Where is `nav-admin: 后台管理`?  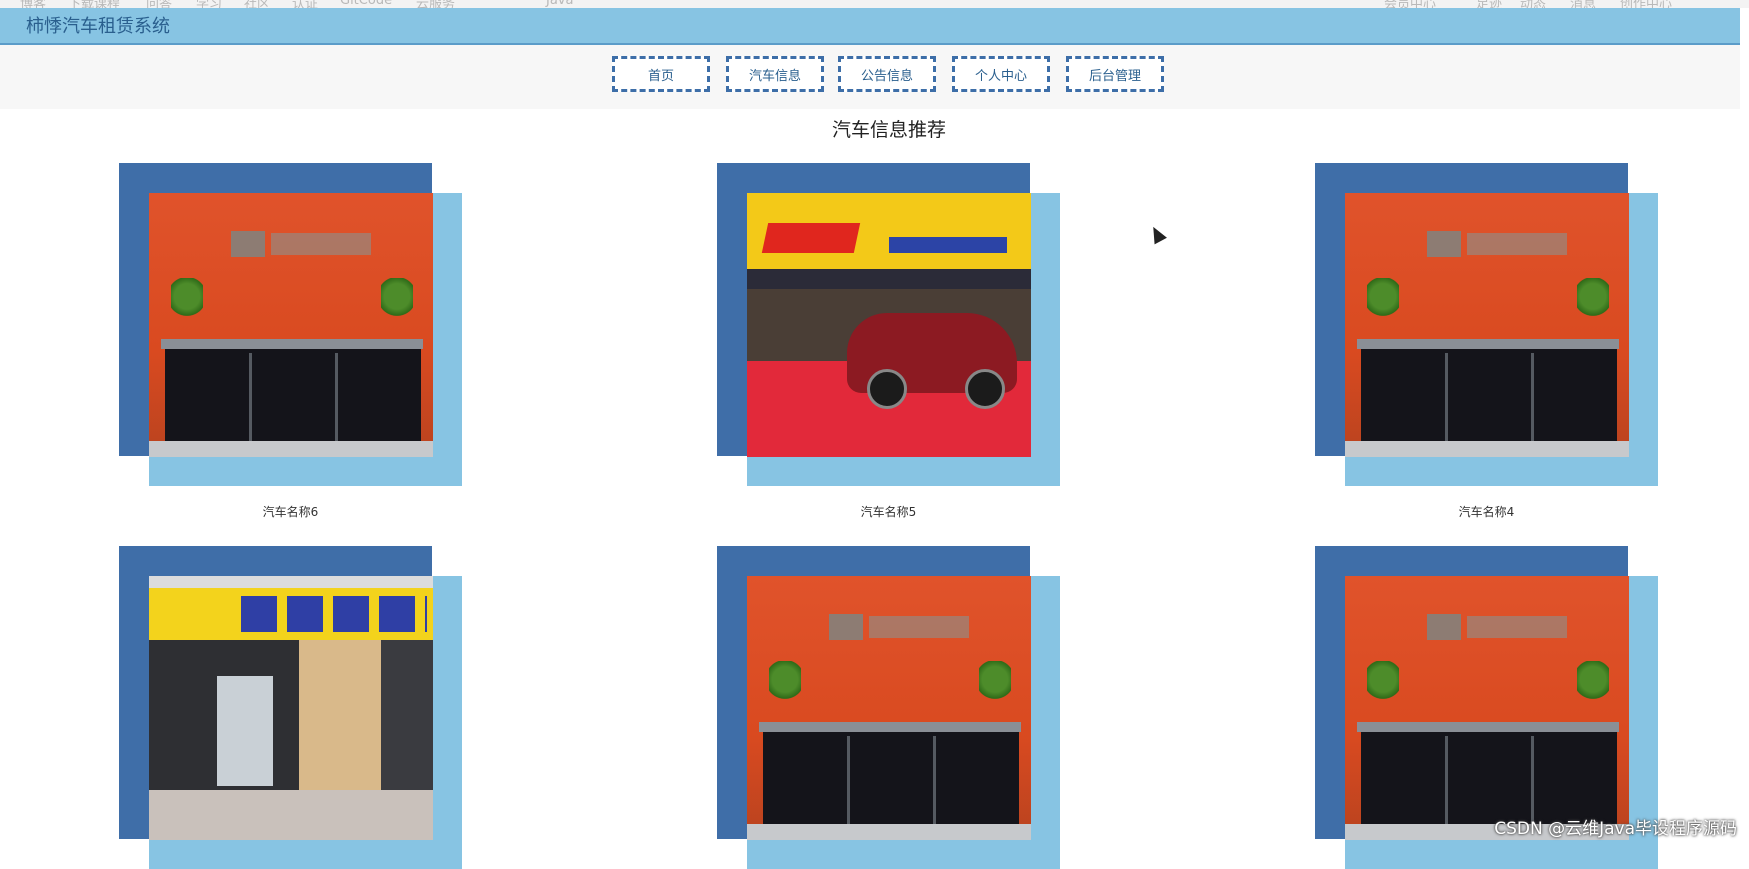 nav-admin: 后台管理 is located at coordinates (1115, 74).